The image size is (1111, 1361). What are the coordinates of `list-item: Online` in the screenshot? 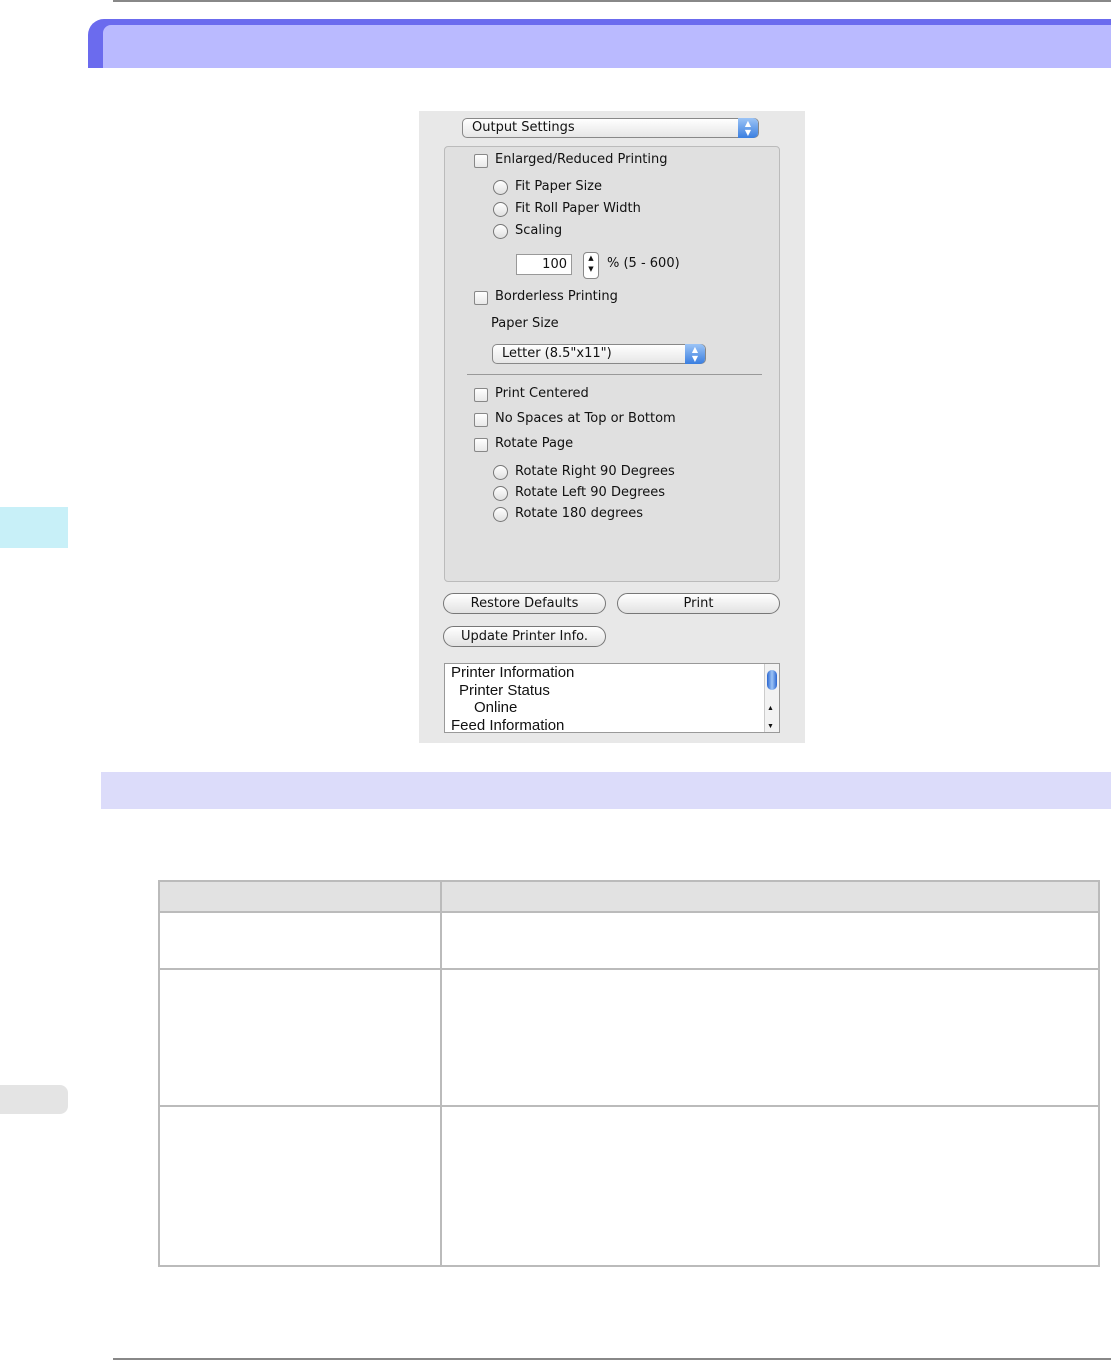 It's located at (496, 707).